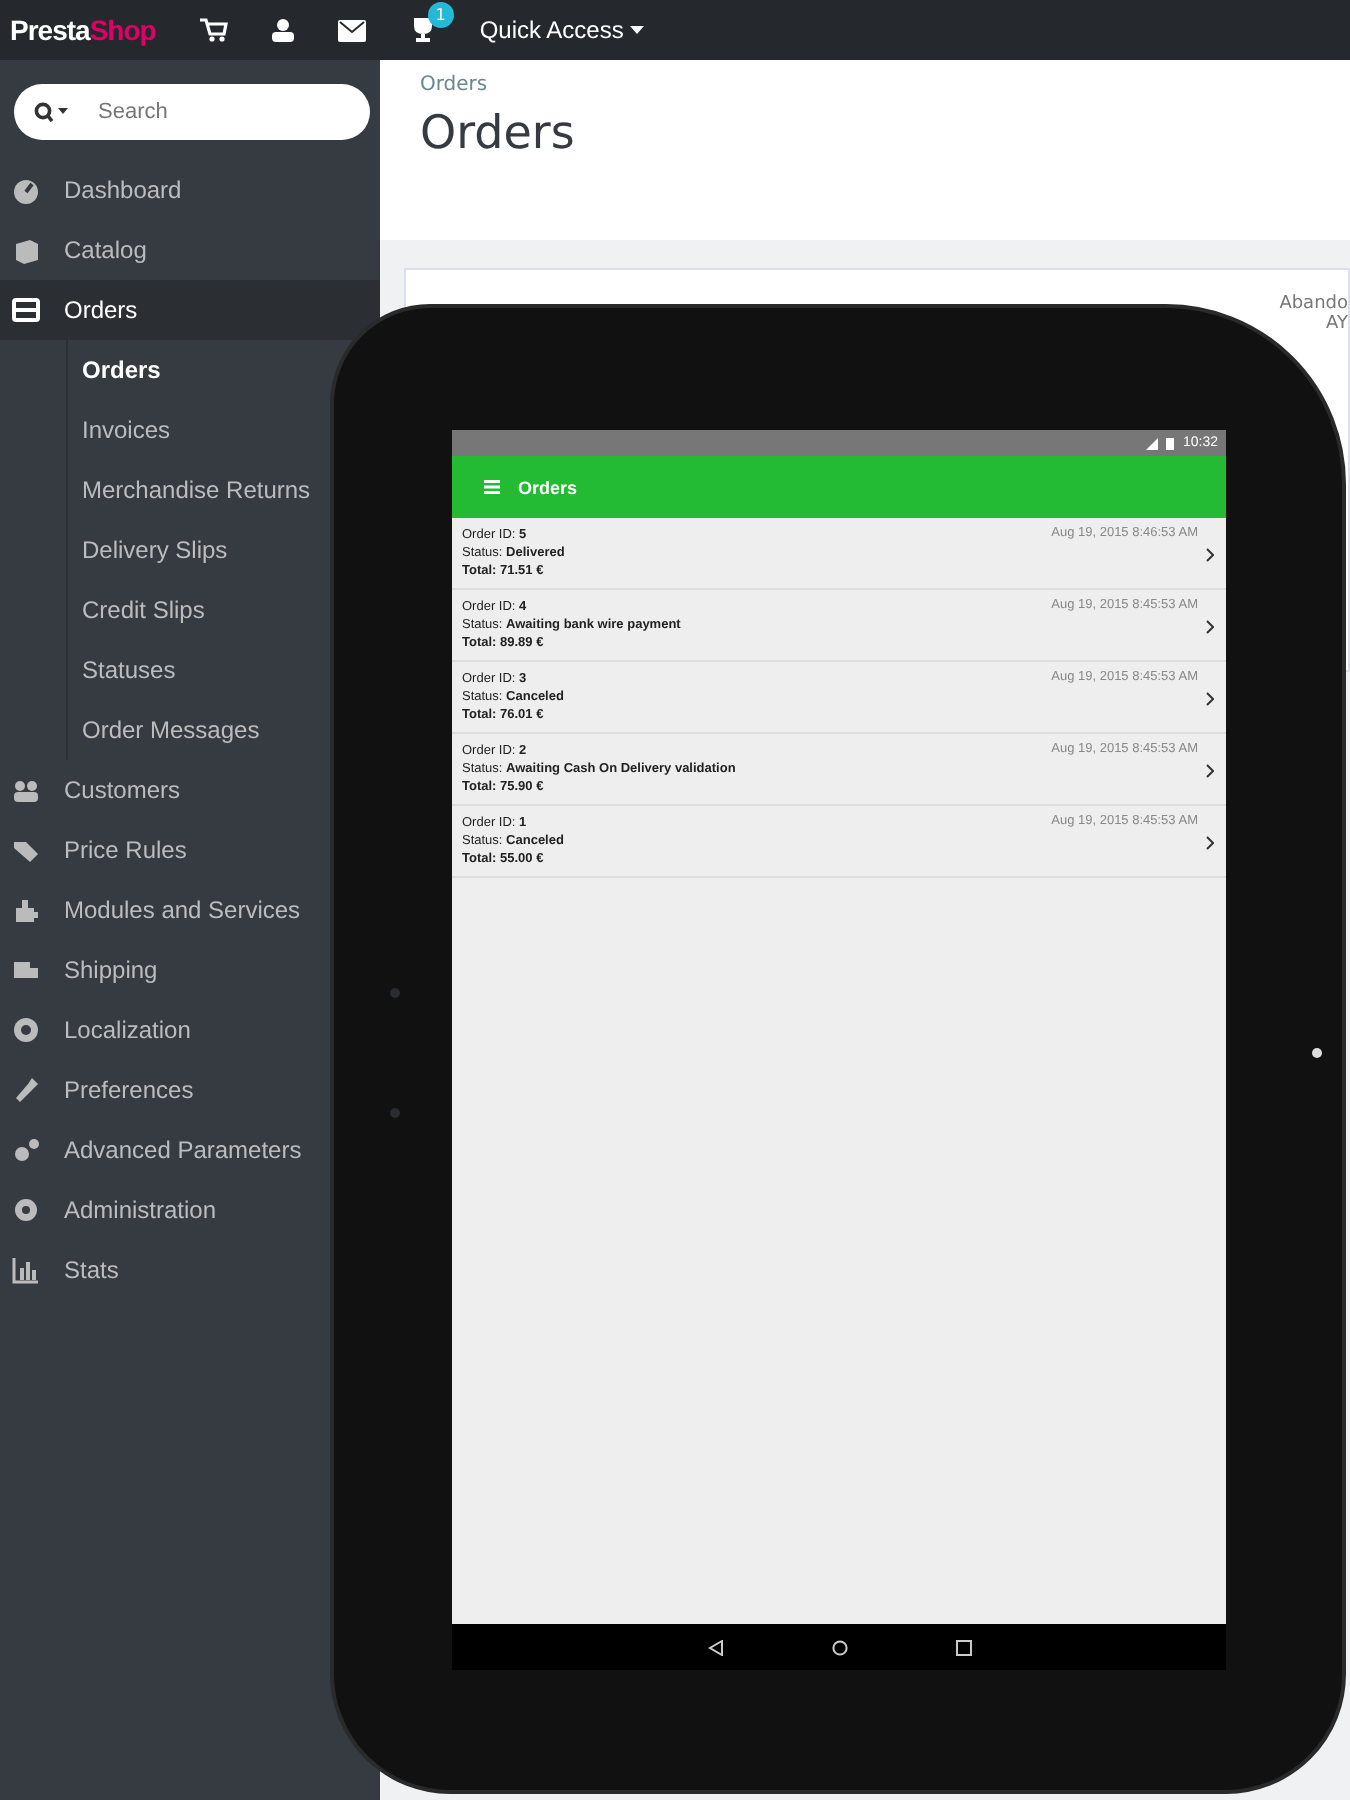 This screenshot has height=1800, width=1350. I want to click on gears-icon, so click(26, 1150).